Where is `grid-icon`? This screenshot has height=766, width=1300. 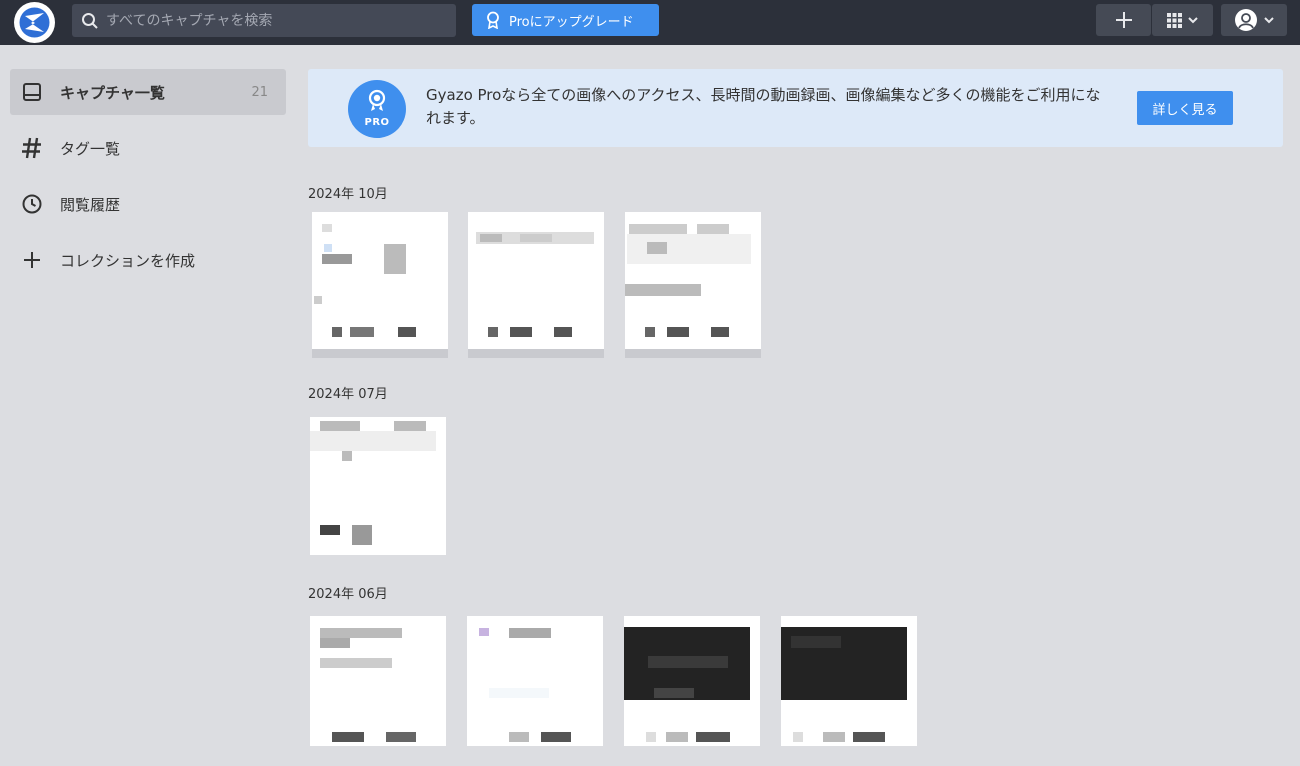
grid-icon is located at coordinates (1174, 20).